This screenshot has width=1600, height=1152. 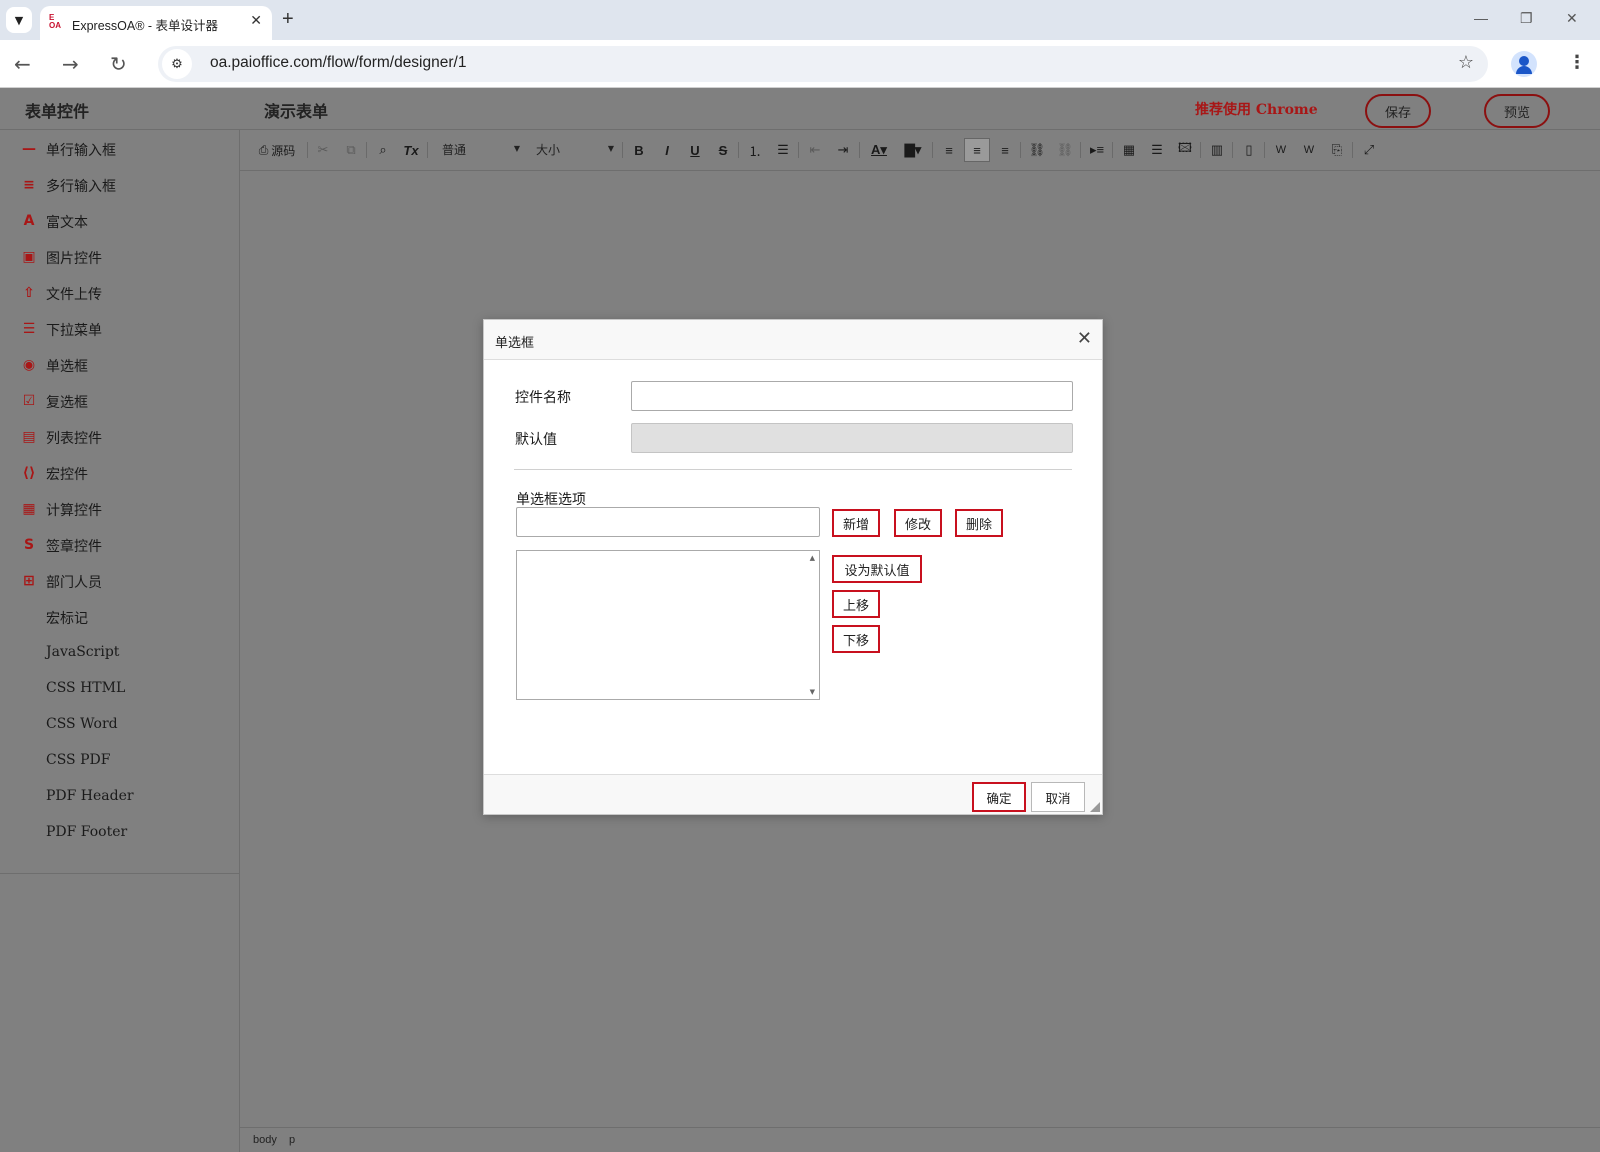 What do you see at coordinates (120, 293) in the screenshot?
I see `sidebar-item-file-upload: ⇧ 文件上传` at bounding box center [120, 293].